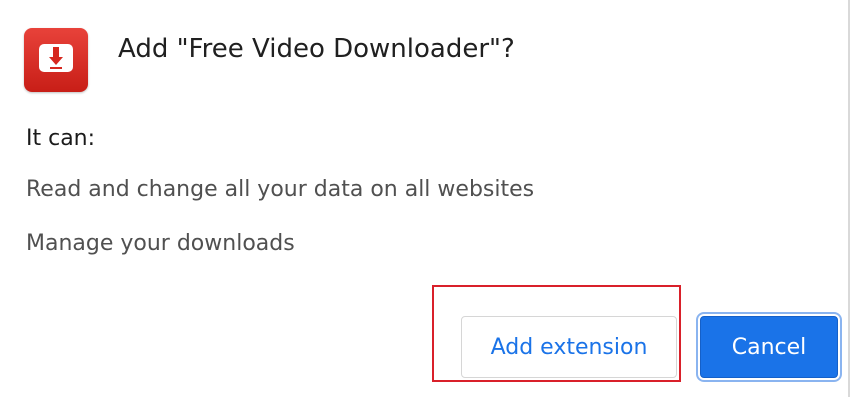 This screenshot has width=850, height=397. Describe the element at coordinates (769, 347) in the screenshot. I see `cancel-button: Cancel` at that location.